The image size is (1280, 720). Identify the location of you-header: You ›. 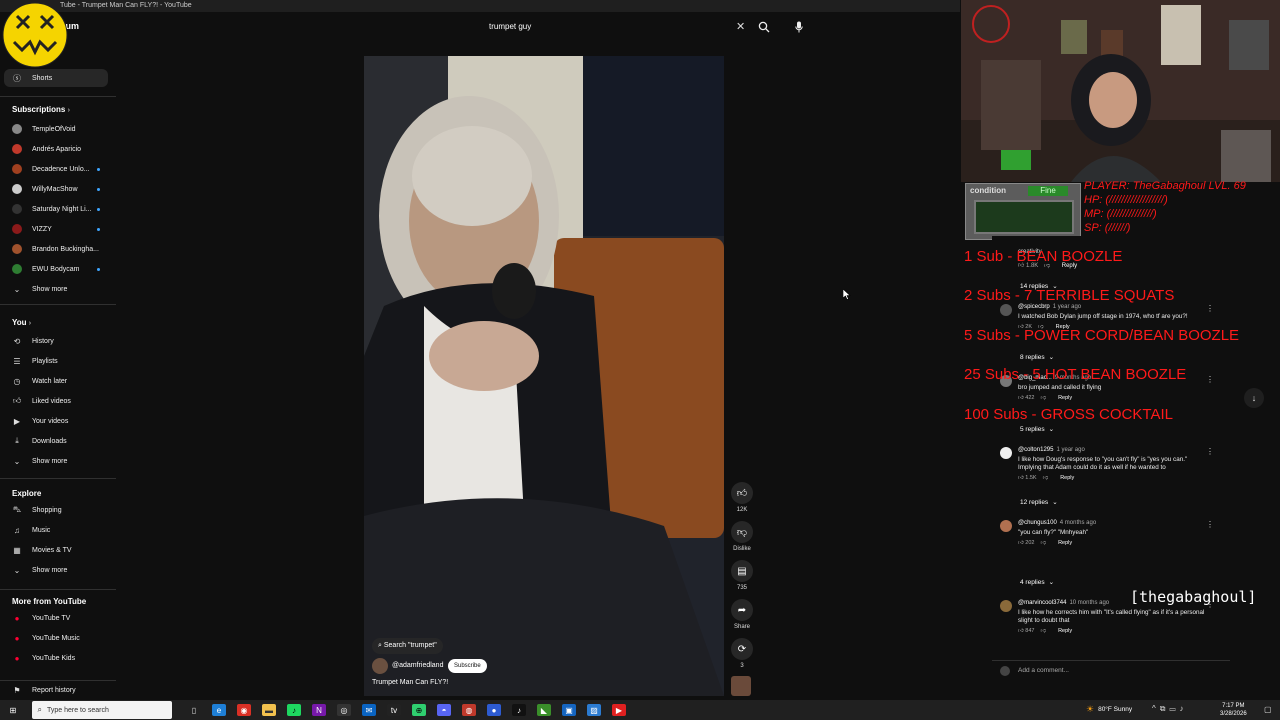
(21, 322).